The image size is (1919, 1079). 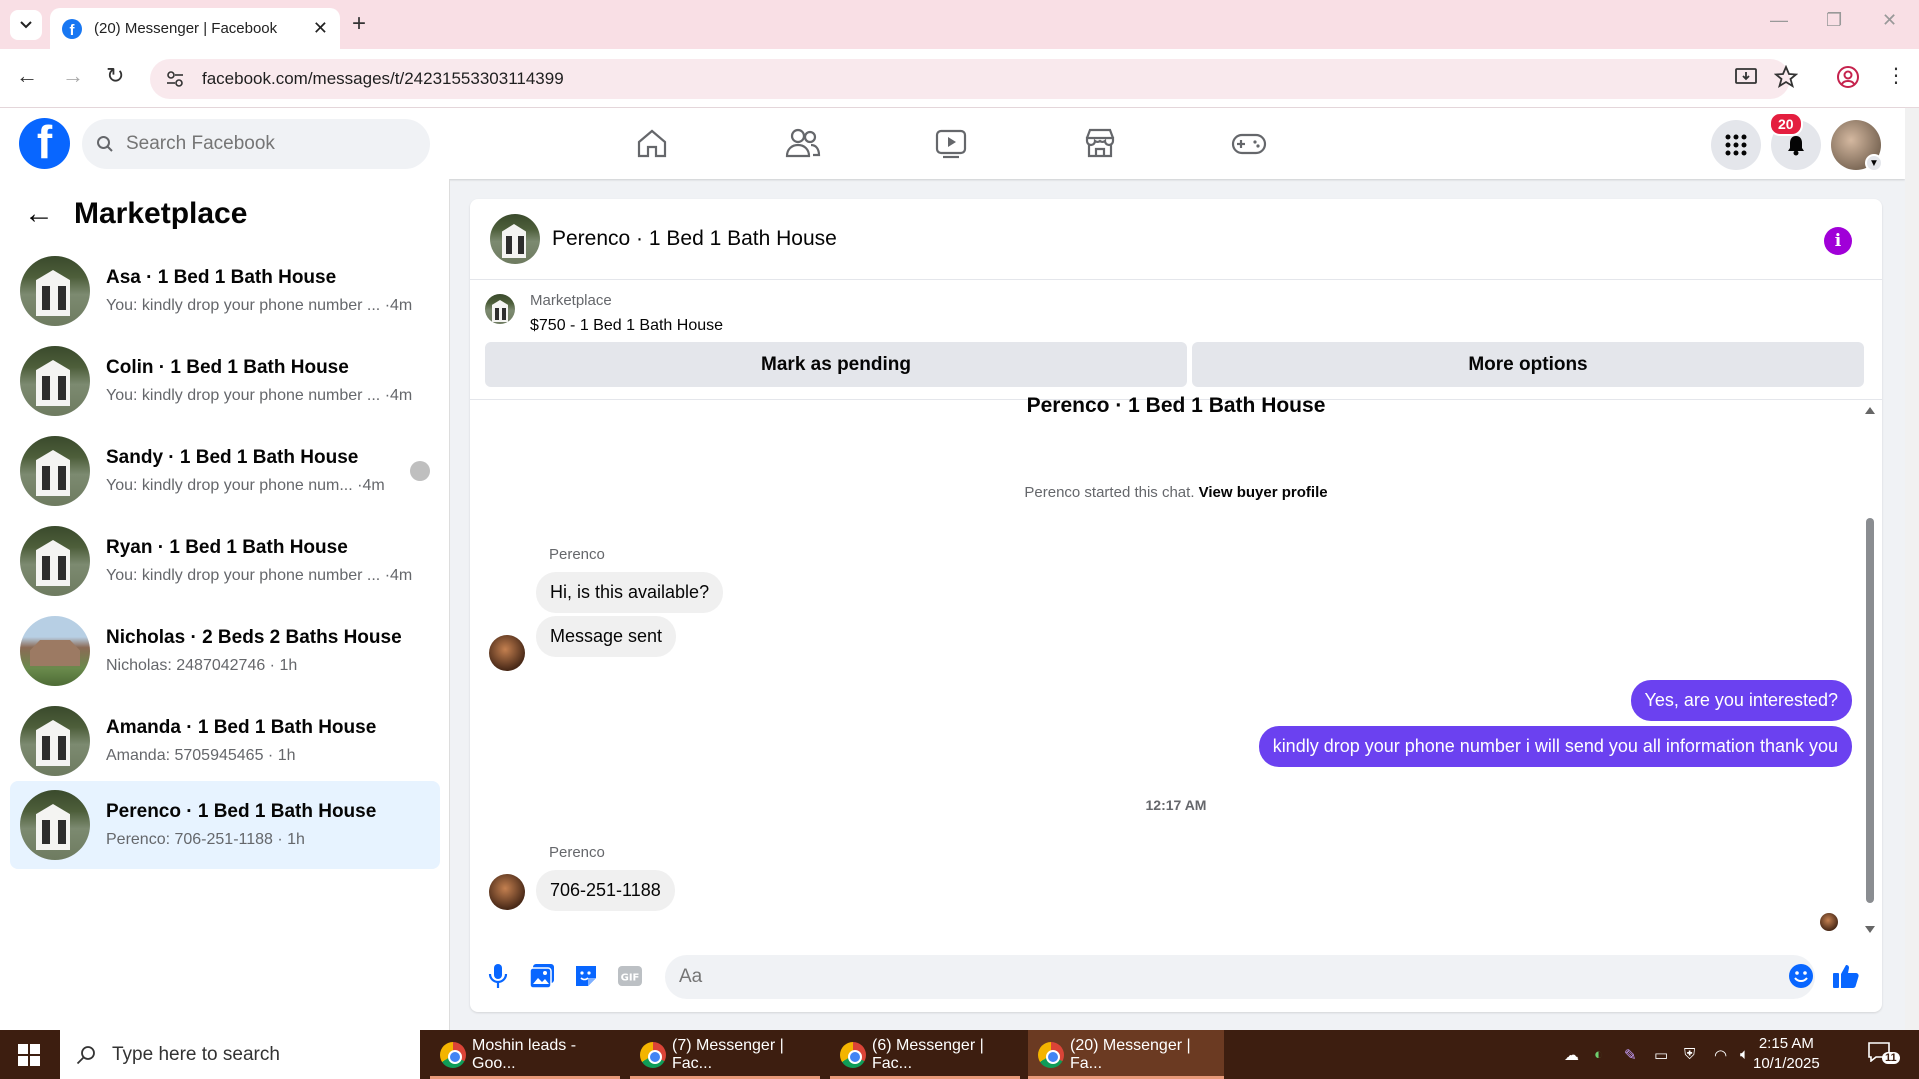 I want to click on friends-icon, so click(x=803, y=143).